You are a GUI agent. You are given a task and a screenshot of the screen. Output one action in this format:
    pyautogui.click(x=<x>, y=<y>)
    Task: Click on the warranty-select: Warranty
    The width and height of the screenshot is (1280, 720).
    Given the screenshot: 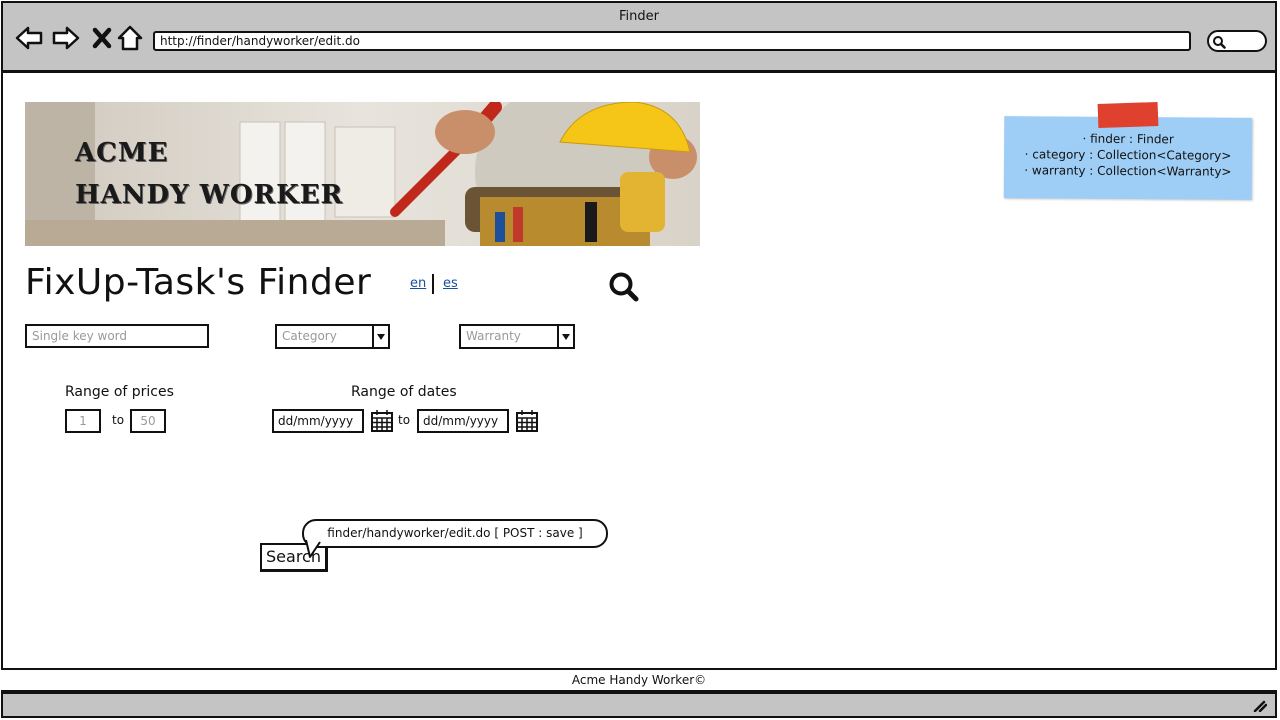 What is the action you would take?
    pyautogui.click(x=517, y=336)
    